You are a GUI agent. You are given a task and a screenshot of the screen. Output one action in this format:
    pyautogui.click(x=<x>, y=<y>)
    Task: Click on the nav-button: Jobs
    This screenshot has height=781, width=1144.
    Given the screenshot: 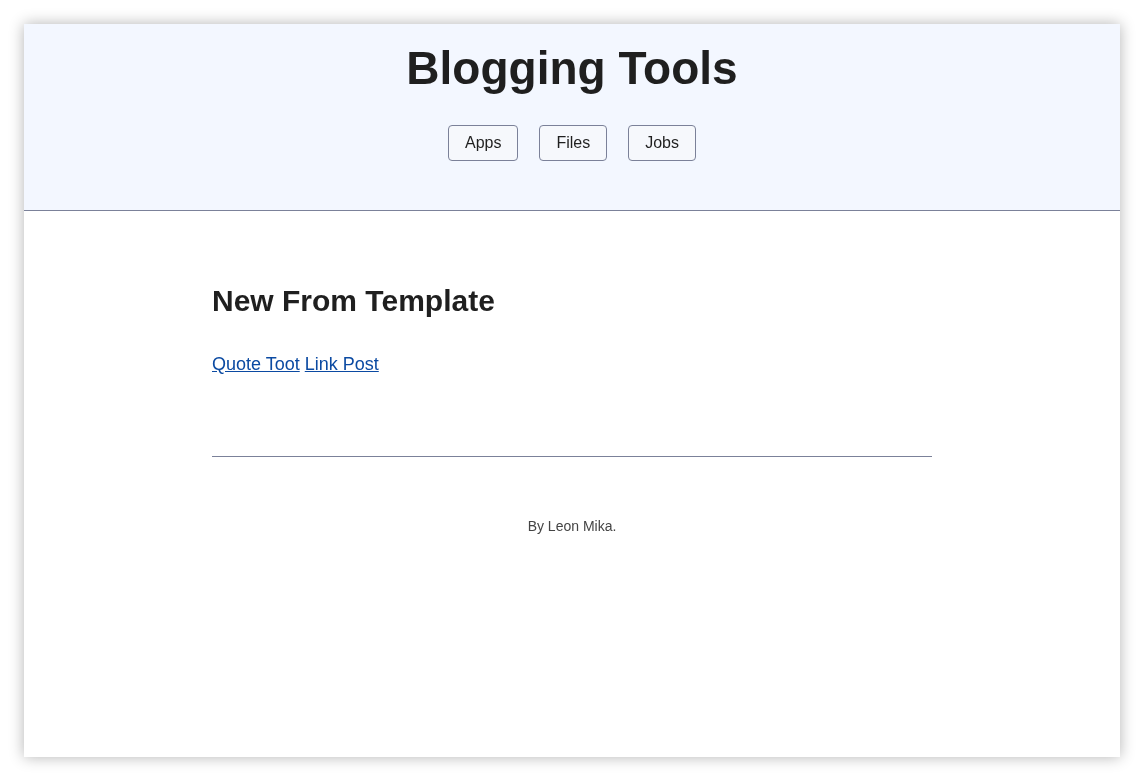 What is the action you would take?
    pyautogui.click(x=662, y=143)
    